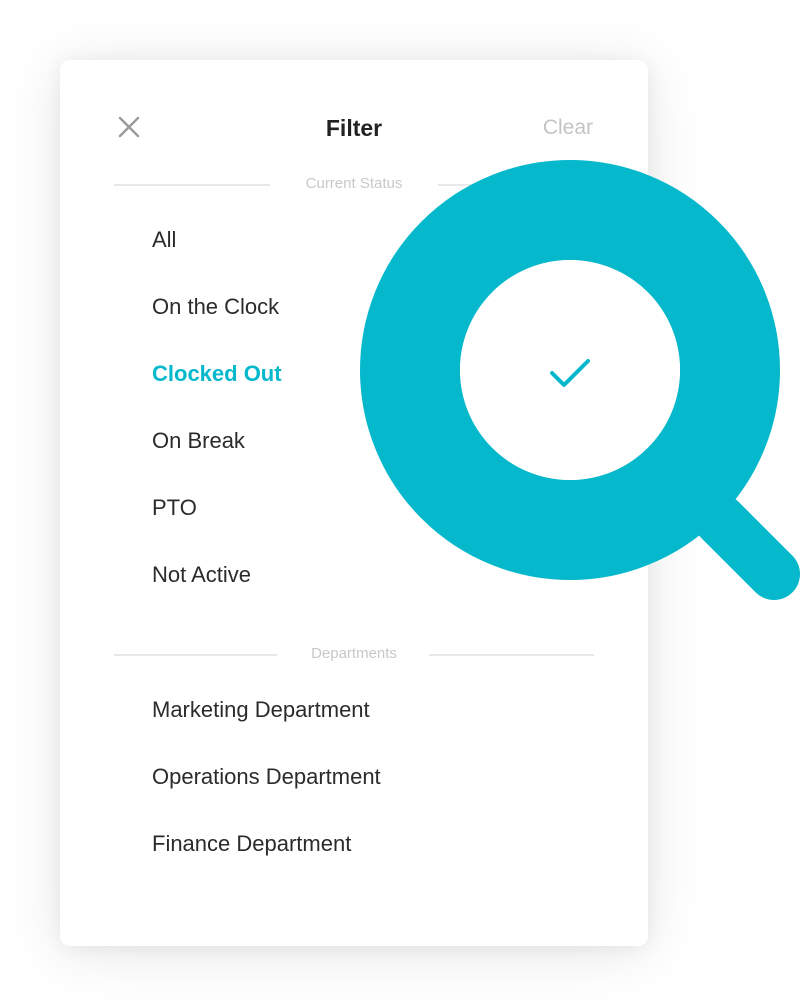 The height and width of the screenshot is (1006, 802). What do you see at coordinates (201, 575) in the screenshot?
I see `status-option-not-active: Not Active` at bounding box center [201, 575].